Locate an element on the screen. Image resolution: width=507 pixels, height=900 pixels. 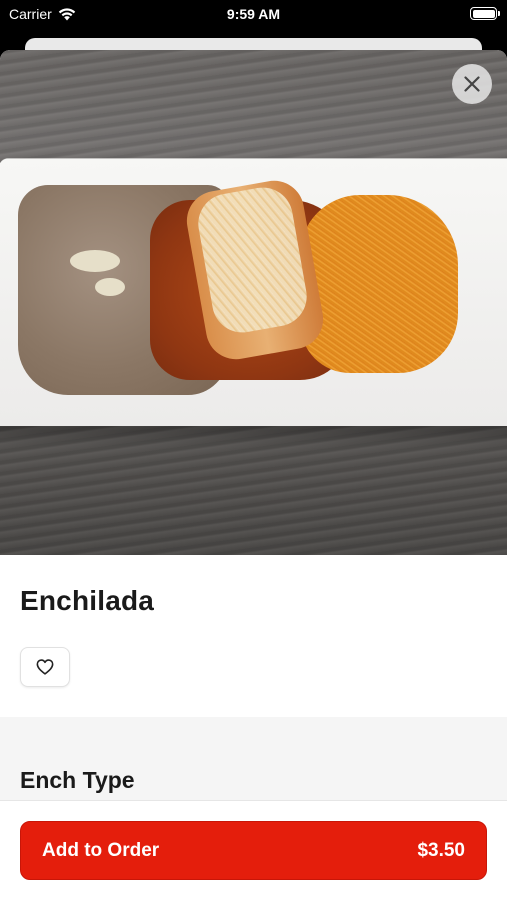
status-bar: Carrier 9:59 AM is located at coordinates (253, 15).